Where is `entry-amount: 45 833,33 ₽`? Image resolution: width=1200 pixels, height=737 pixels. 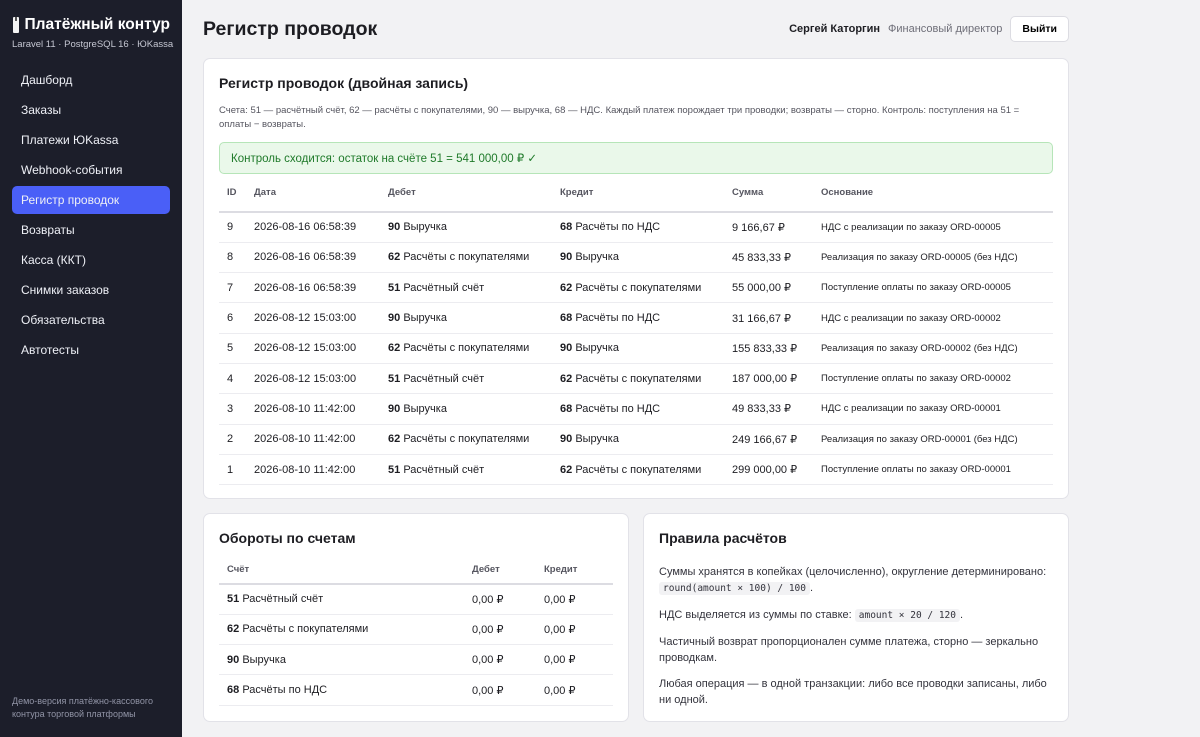 entry-amount: 45 833,33 ₽ is located at coordinates (761, 257).